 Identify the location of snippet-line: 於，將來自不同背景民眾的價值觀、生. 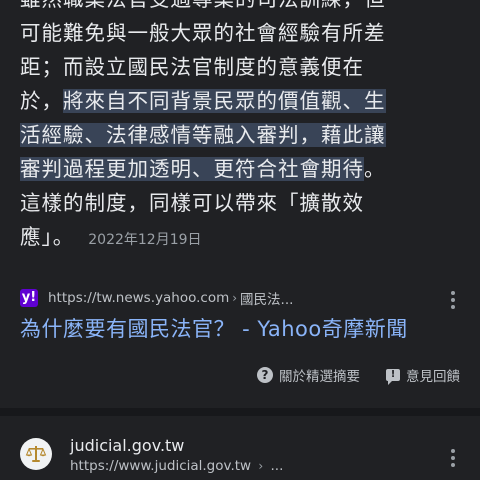
(235, 101).